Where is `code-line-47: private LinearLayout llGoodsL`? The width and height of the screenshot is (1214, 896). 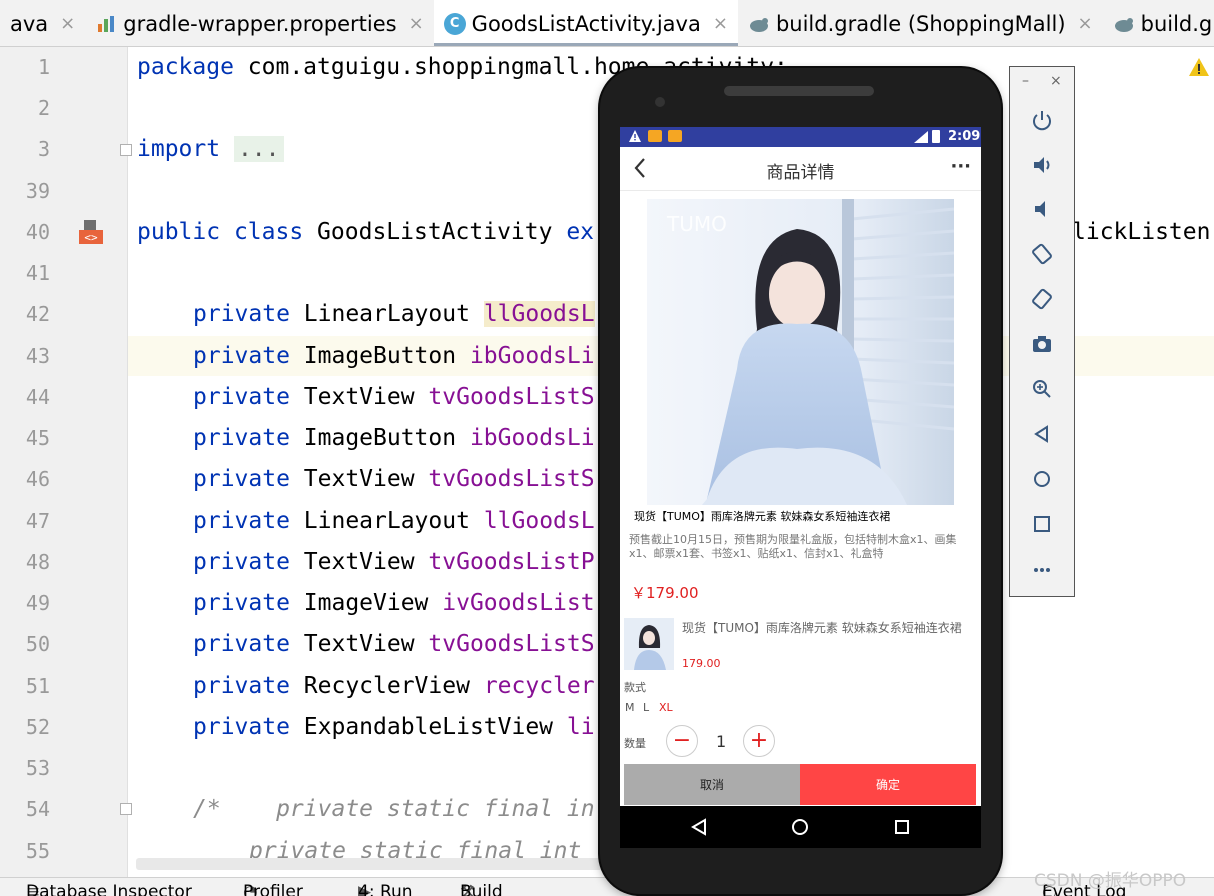
code-line-47: private LinearLayout llGoodsL is located at coordinates (394, 521).